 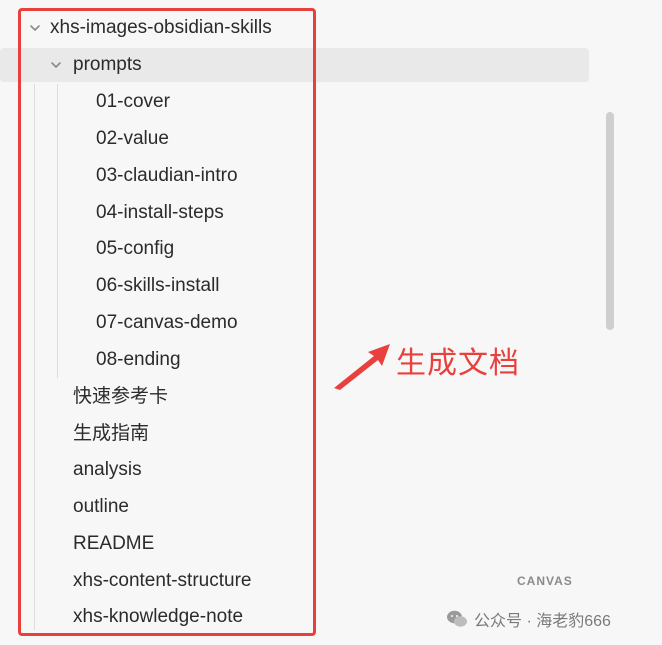 What do you see at coordinates (132, 138) in the screenshot?
I see `tree-file-label: 02-value` at bounding box center [132, 138].